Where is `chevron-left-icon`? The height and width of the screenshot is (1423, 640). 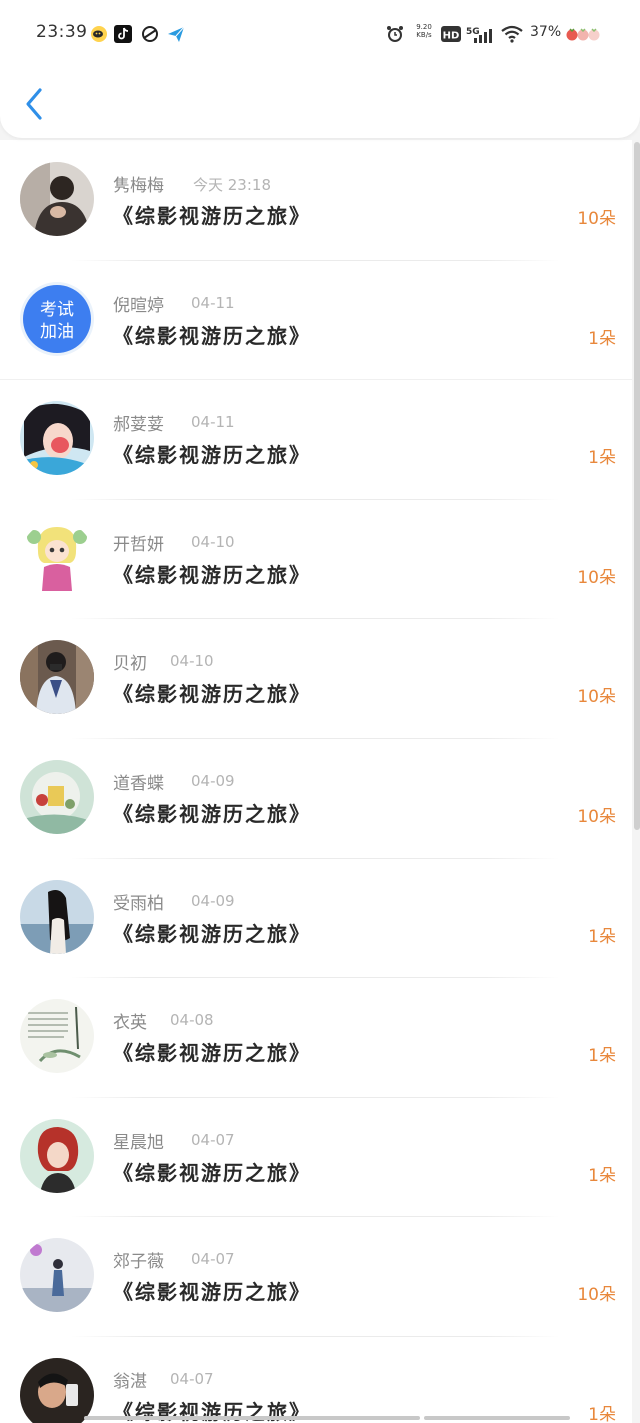 chevron-left-icon is located at coordinates (34, 104).